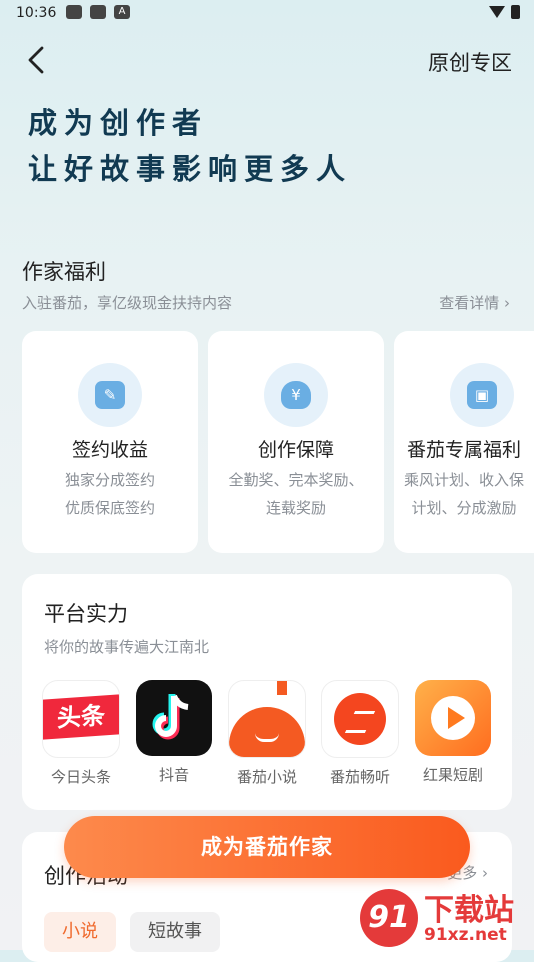  I want to click on wifi-icon, so click(497, 12).